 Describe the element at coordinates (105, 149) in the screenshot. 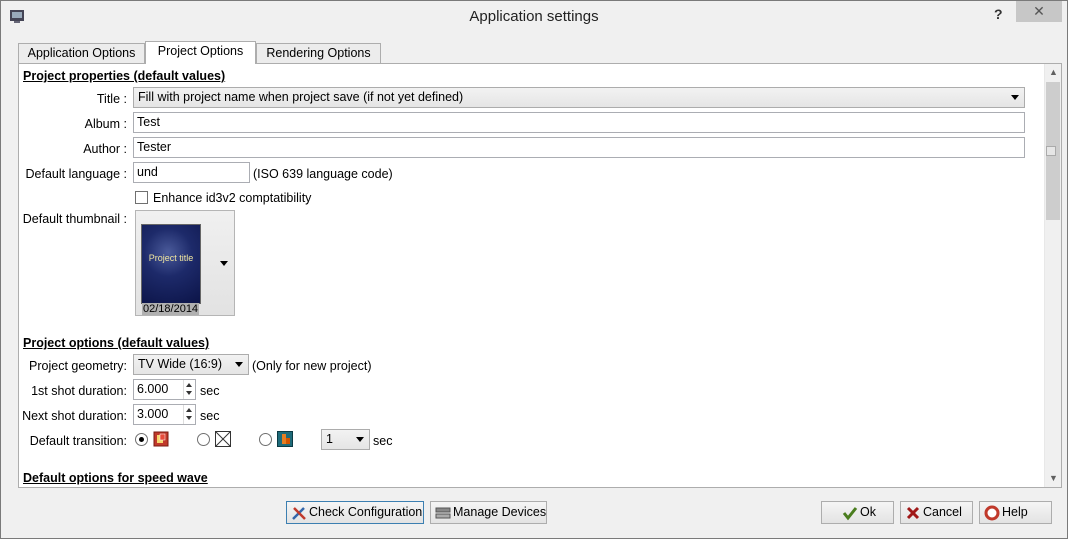

I see `author-label: Author :` at that location.